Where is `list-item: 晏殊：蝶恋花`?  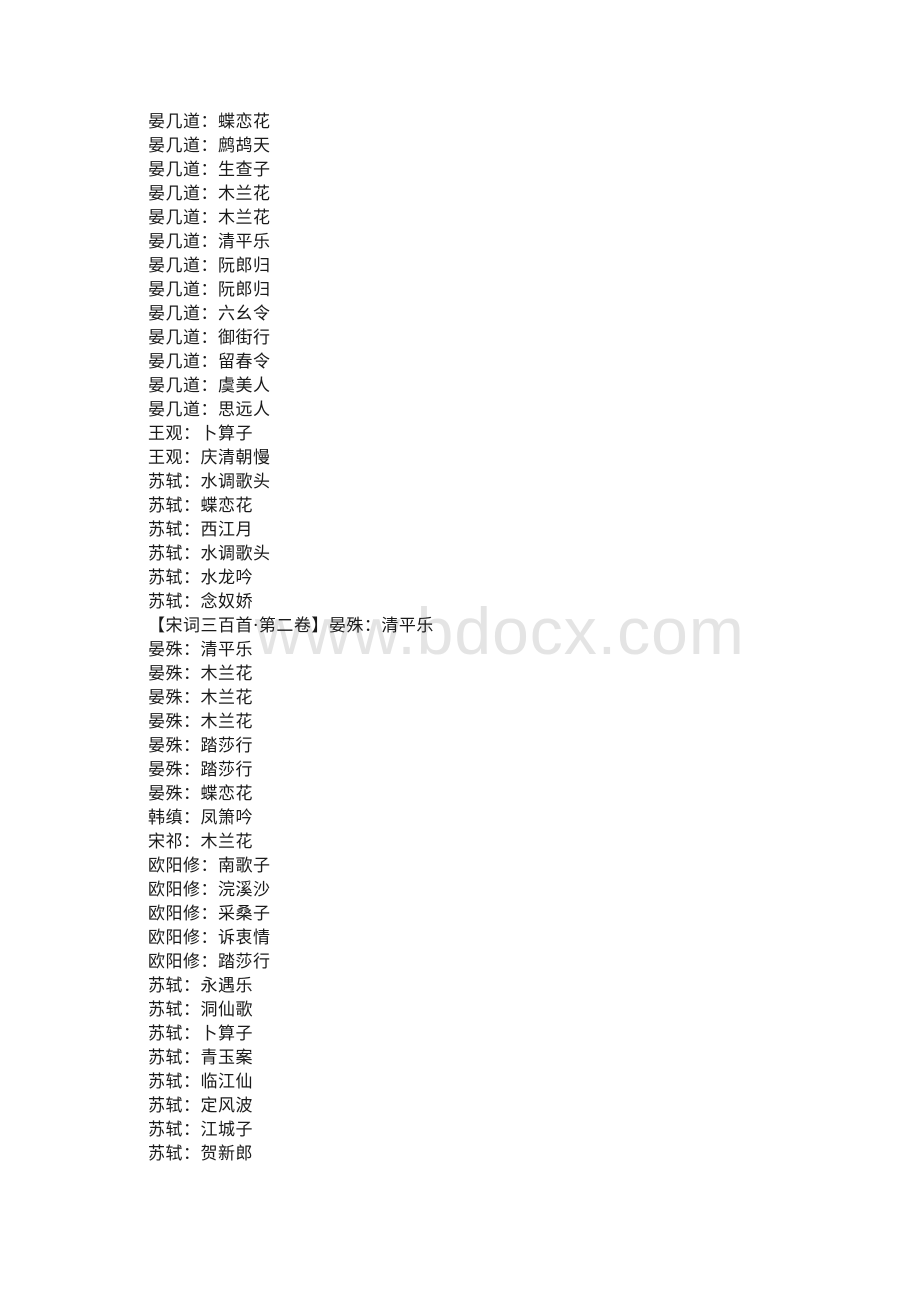 list-item: 晏殊：蝶恋花 is located at coordinates (200, 794).